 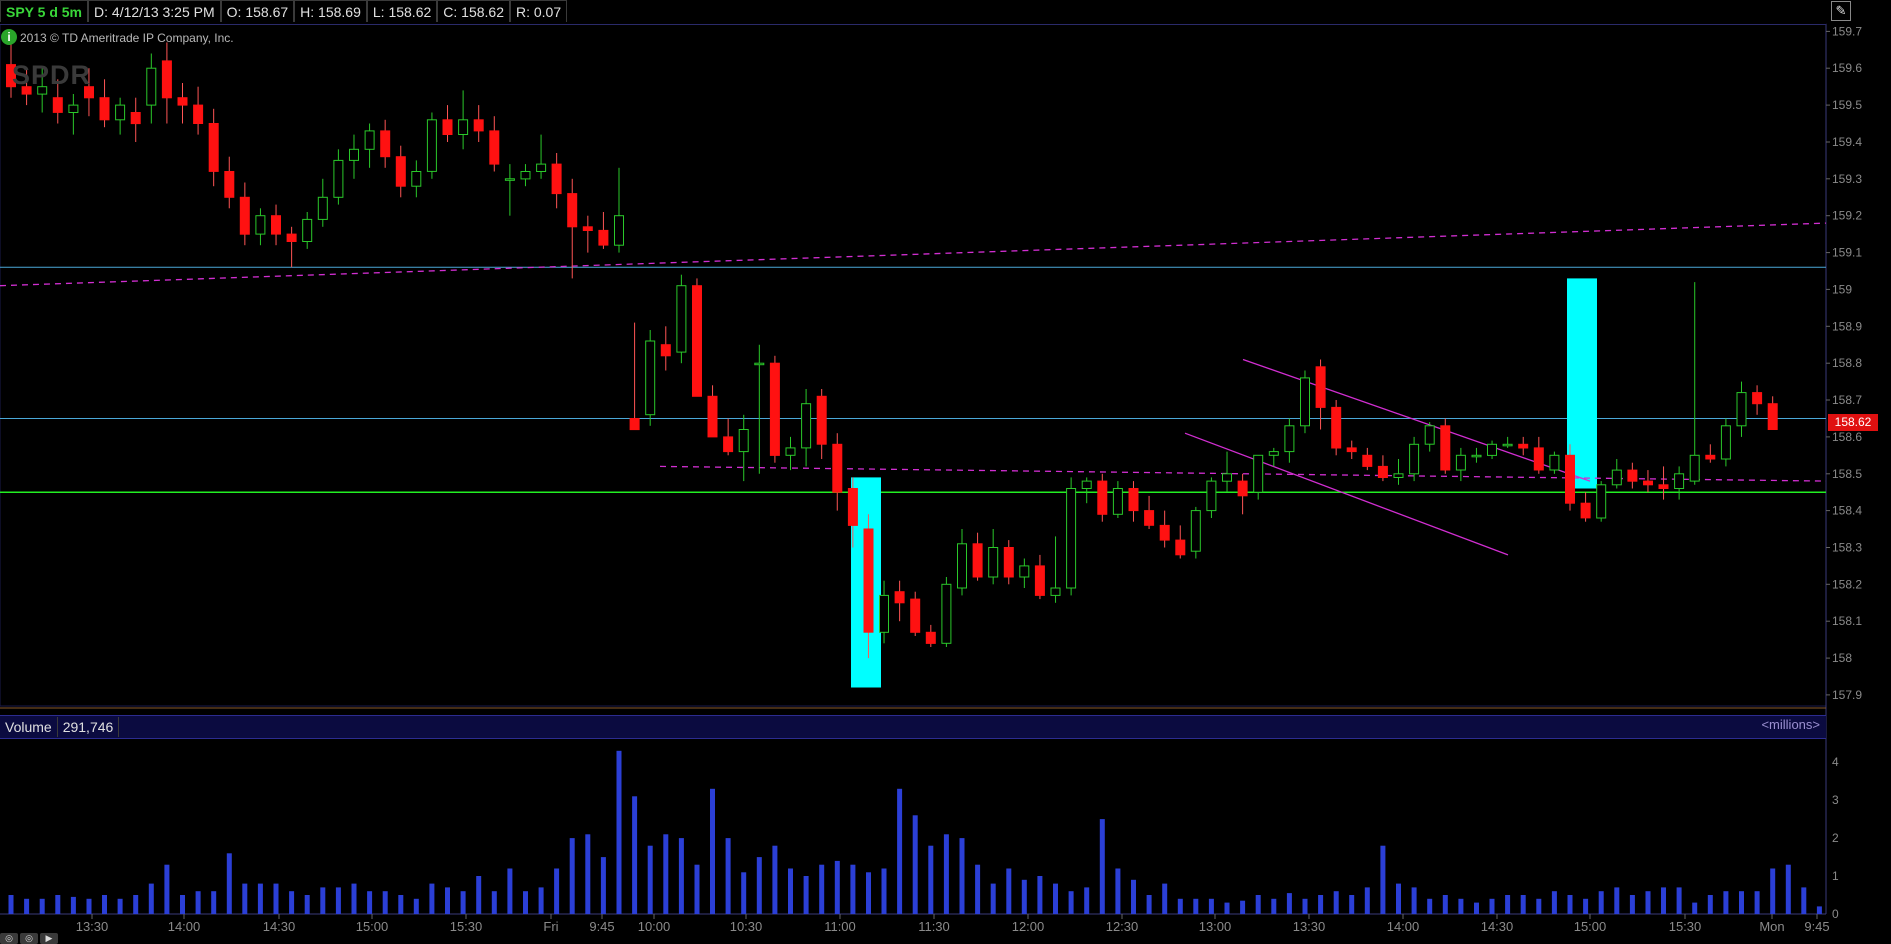 I want to click on price-tick-label: 158.7, so click(x=1847, y=400).